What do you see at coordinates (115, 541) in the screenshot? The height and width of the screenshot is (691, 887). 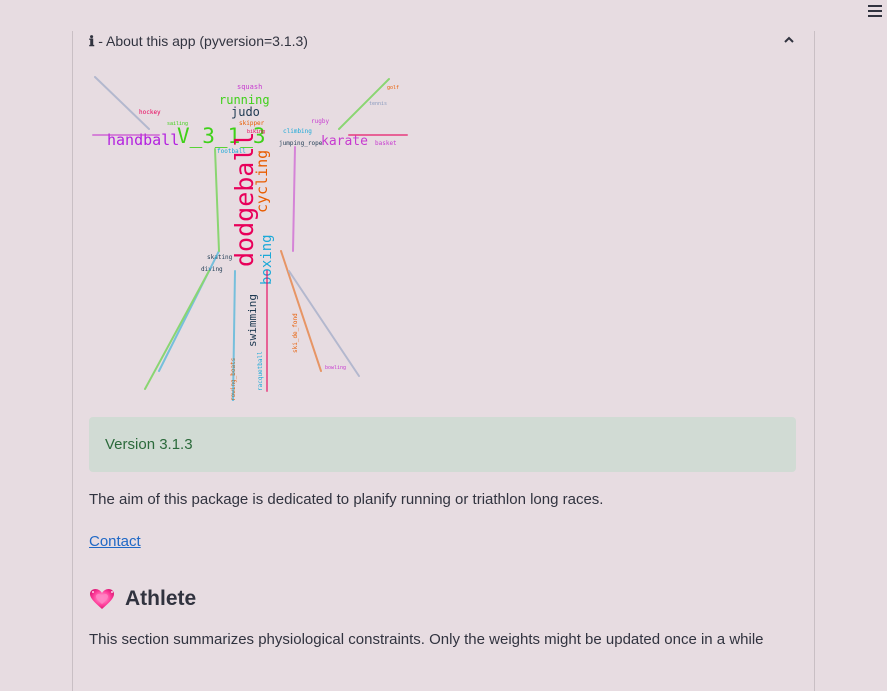 I see `contact-link: Contact` at bounding box center [115, 541].